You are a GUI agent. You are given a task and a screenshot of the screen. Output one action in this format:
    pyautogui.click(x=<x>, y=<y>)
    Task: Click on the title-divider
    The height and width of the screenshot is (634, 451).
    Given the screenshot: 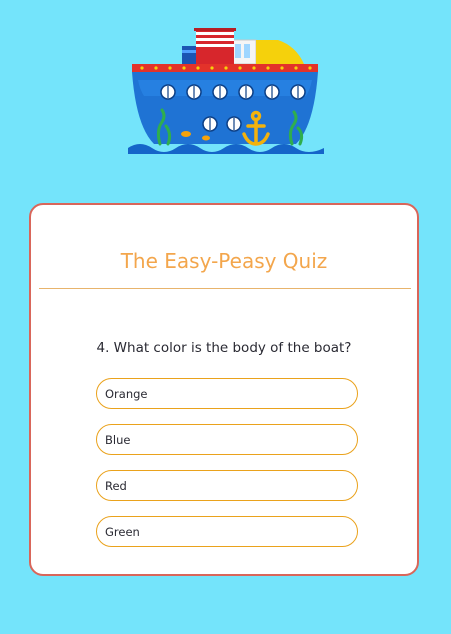 What is the action you would take?
    pyautogui.click(x=225, y=288)
    